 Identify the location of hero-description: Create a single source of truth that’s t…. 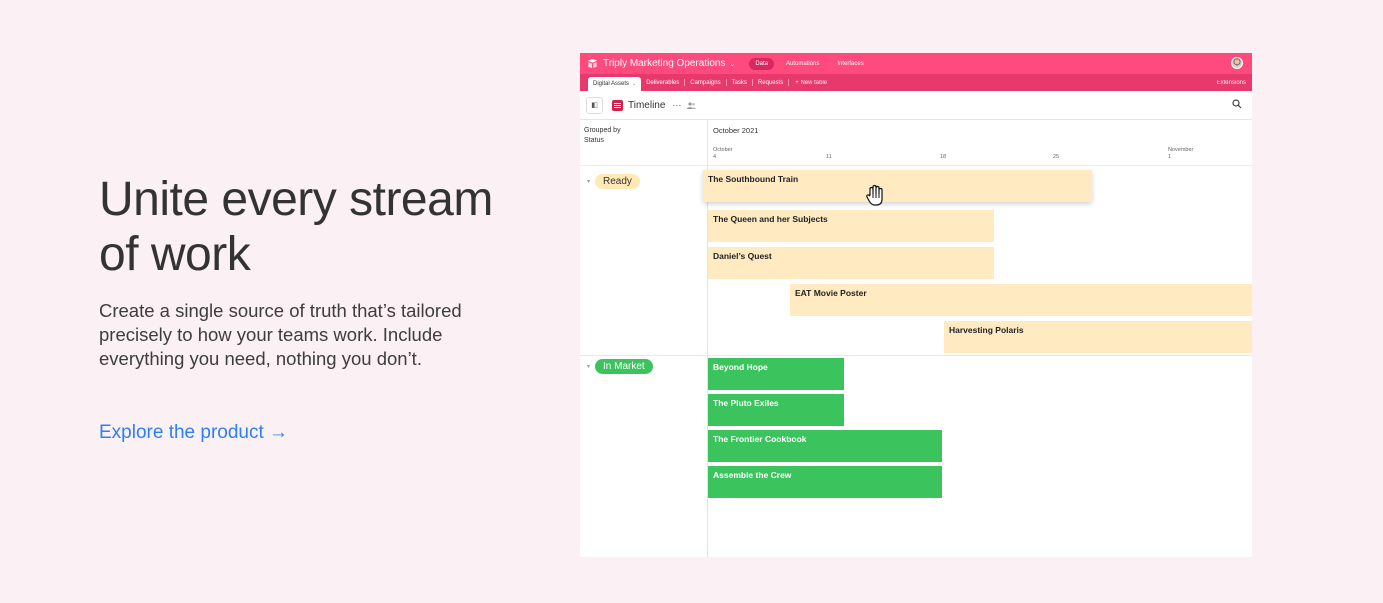
(280, 334).